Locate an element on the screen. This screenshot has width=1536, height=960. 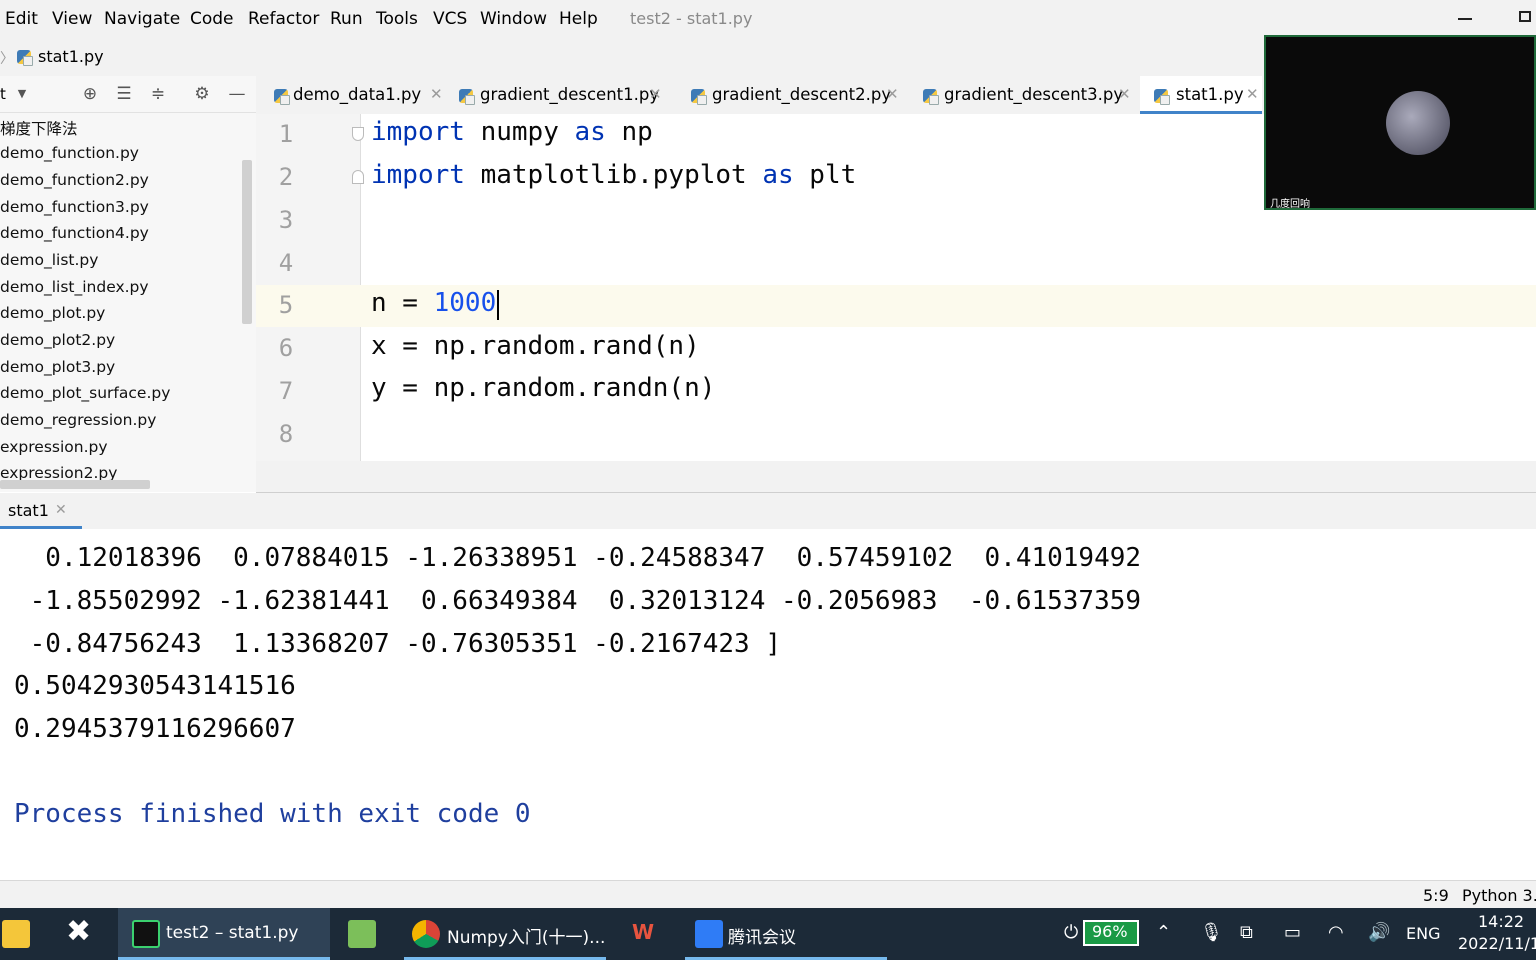
menu-code: Code is located at coordinates (212, 19).